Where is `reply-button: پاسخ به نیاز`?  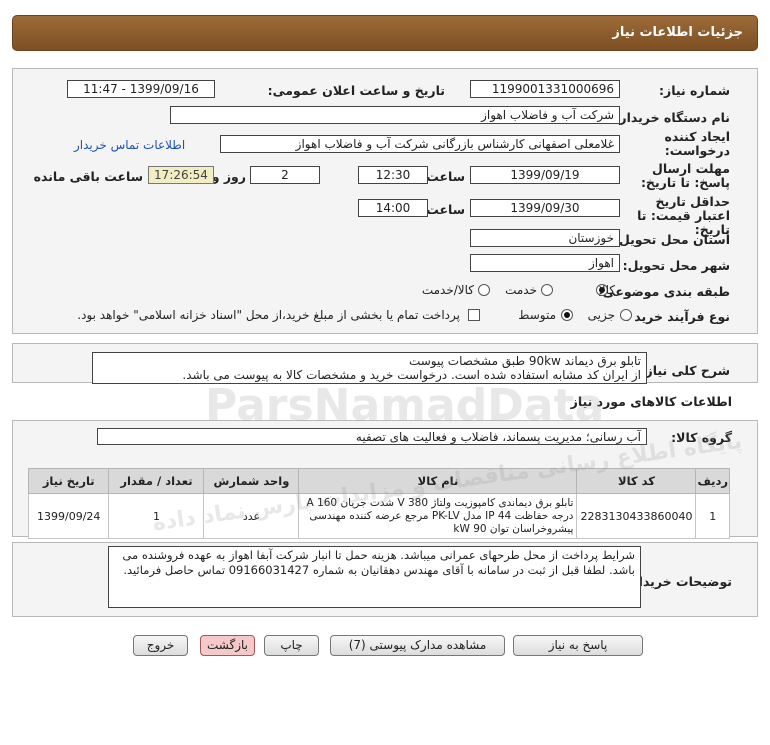 reply-button: پاسخ به نیاز is located at coordinates (578, 645).